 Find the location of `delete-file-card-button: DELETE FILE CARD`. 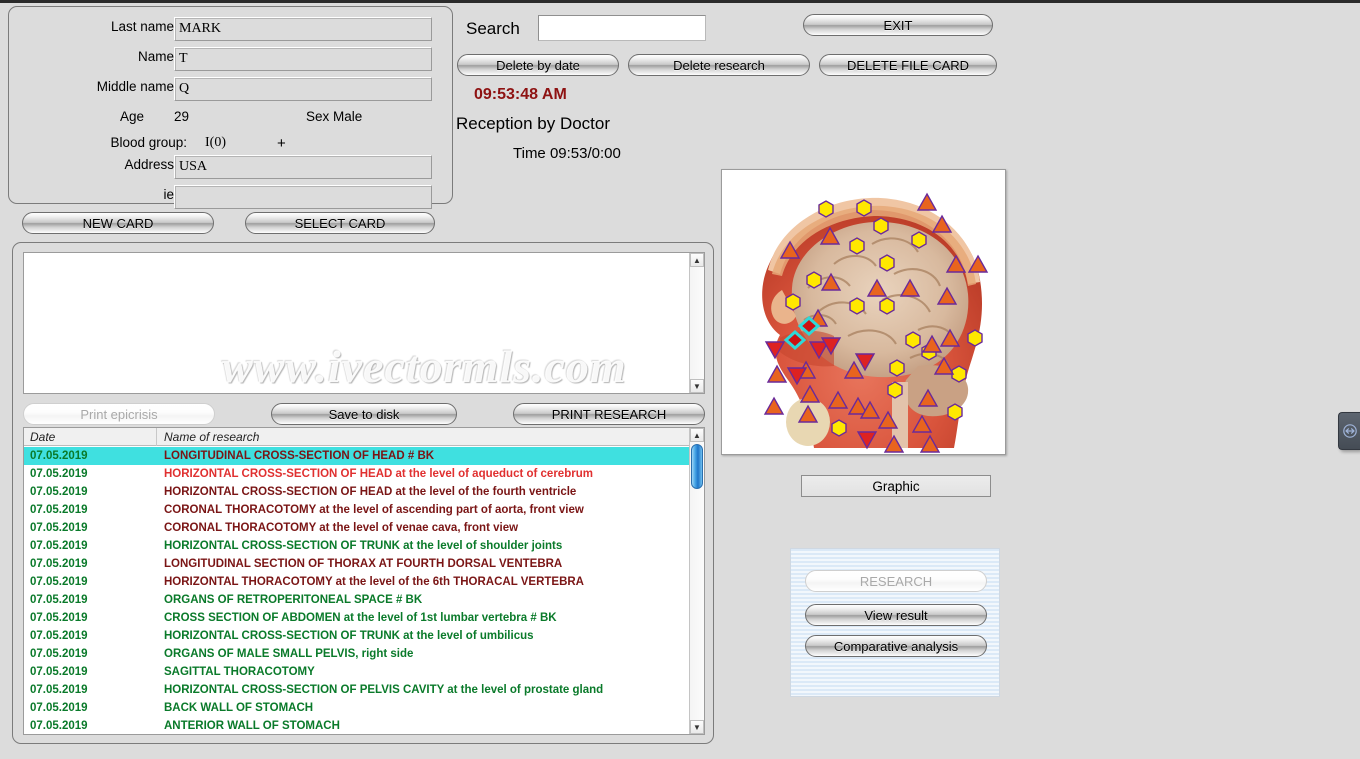

delete-file-card-button: DELETE FILE CARD is located at coordinates (908, 65).